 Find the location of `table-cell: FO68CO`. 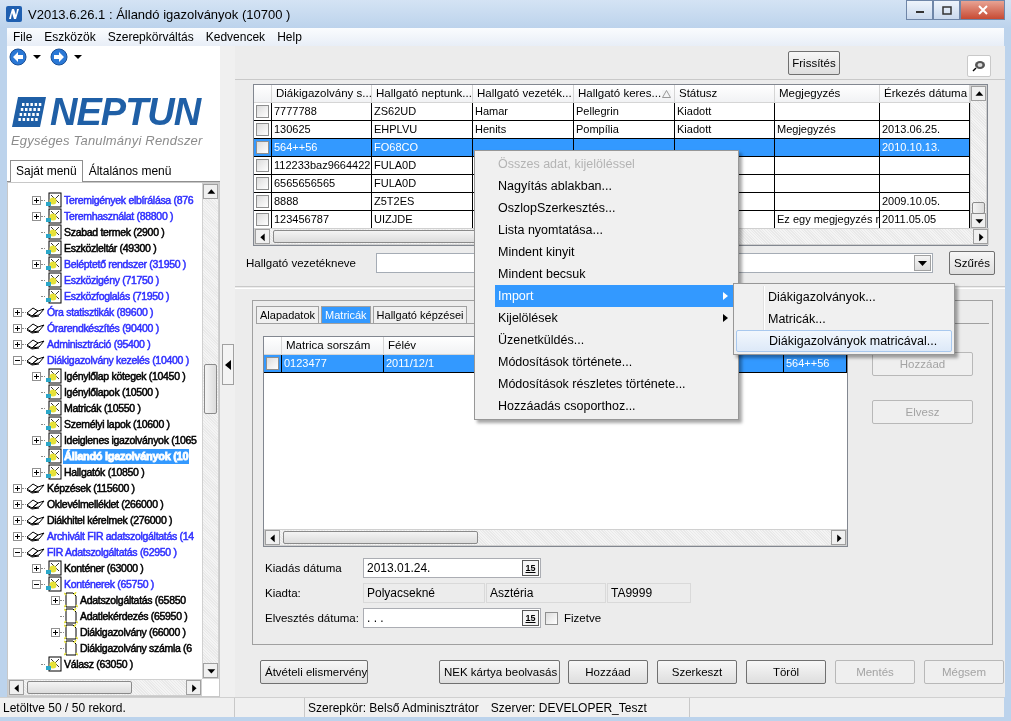

table-cell: FO68CO is located at coordinates (422, 148).